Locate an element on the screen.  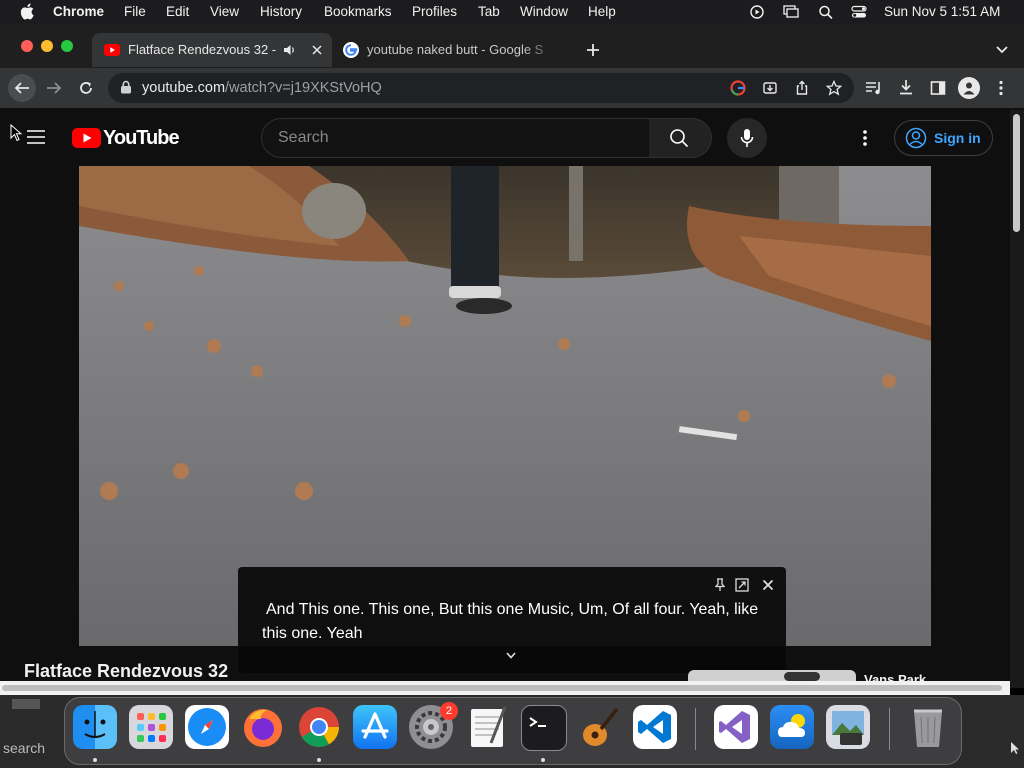
media-controls-icon is located at coordinates (874, 88).